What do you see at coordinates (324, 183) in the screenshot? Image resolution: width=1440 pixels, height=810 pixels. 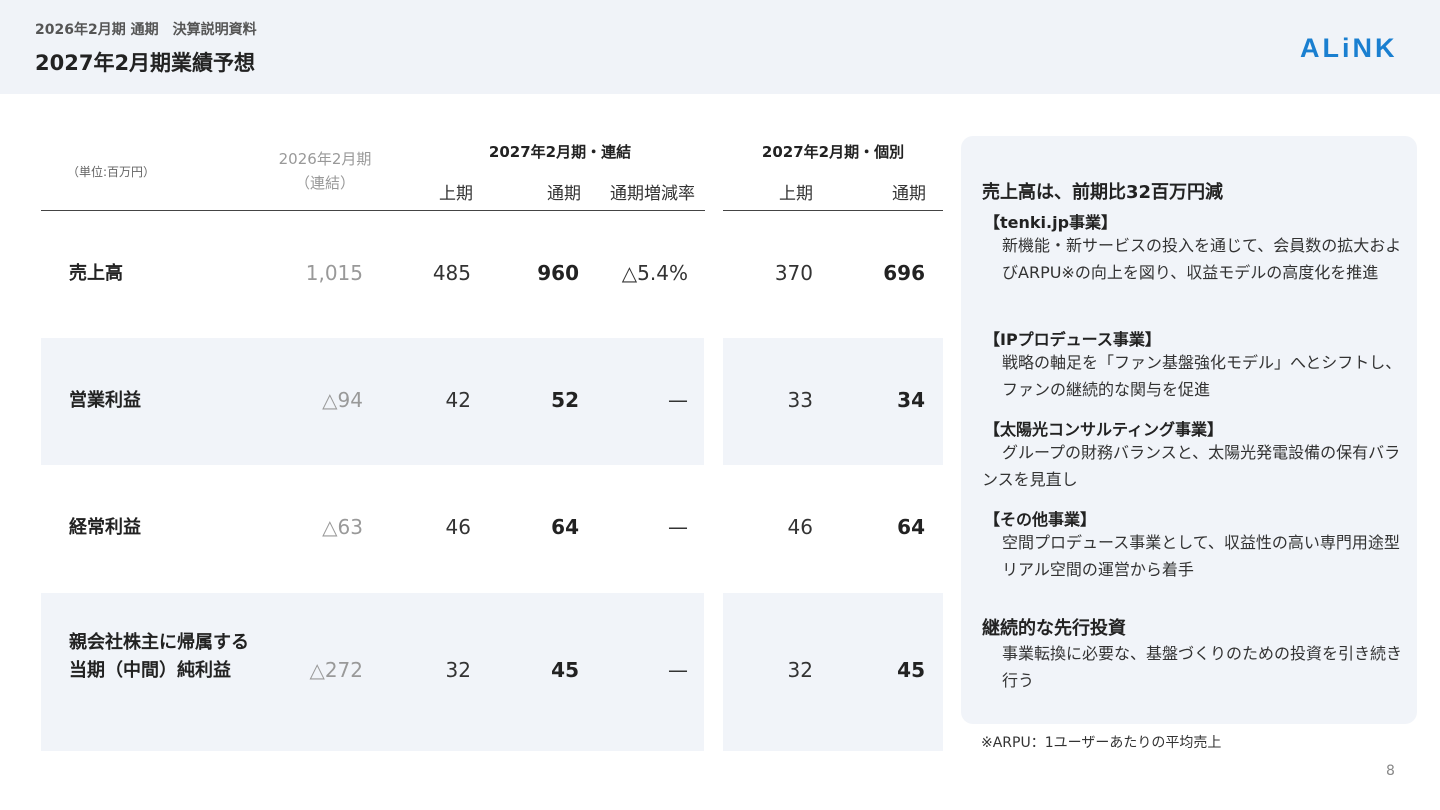 I see `prev-year-header-line2: （連結）` at bounding box center [324, 183].